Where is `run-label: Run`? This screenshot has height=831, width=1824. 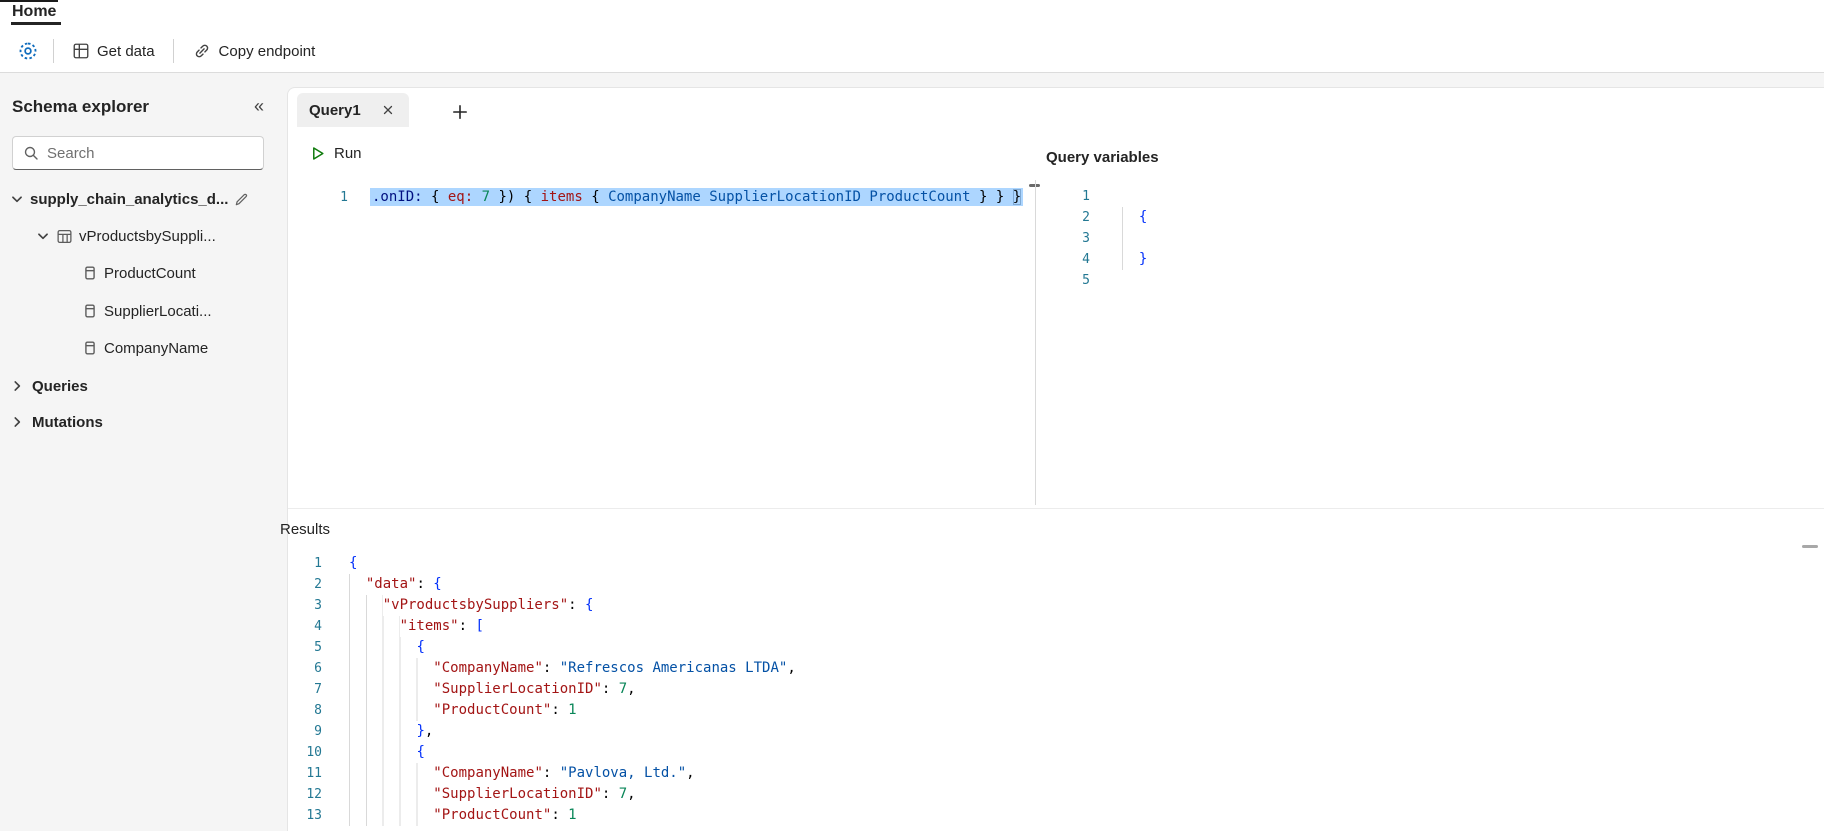
run-label: Run is located at coordinates (348, 153).